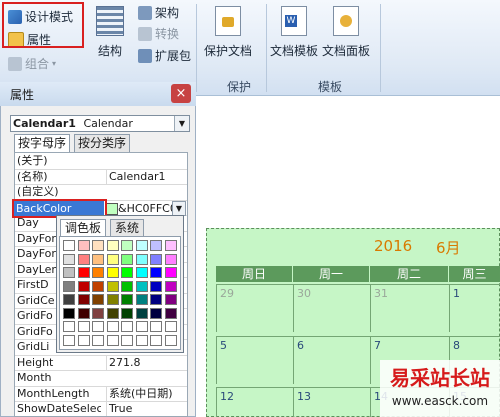 The width and height of the screenshot is (500, 417). Describe the element at coordinates (254, 402) in the screenshot. I see `calendar-day: 12` at that location.